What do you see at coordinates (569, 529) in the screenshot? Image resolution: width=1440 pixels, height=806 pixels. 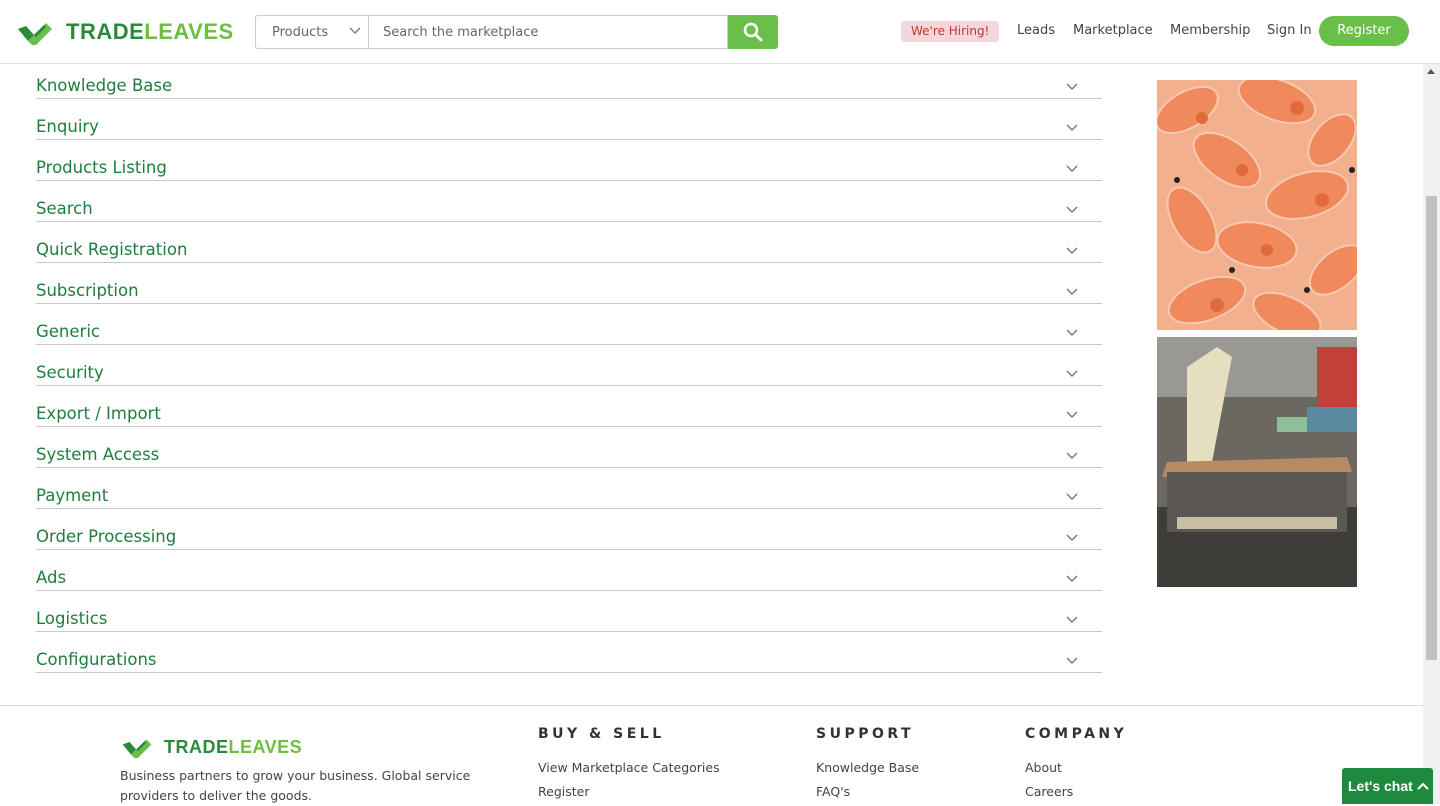 I see `faq-section-item: Order Processing` at bounding box center [569, 529].